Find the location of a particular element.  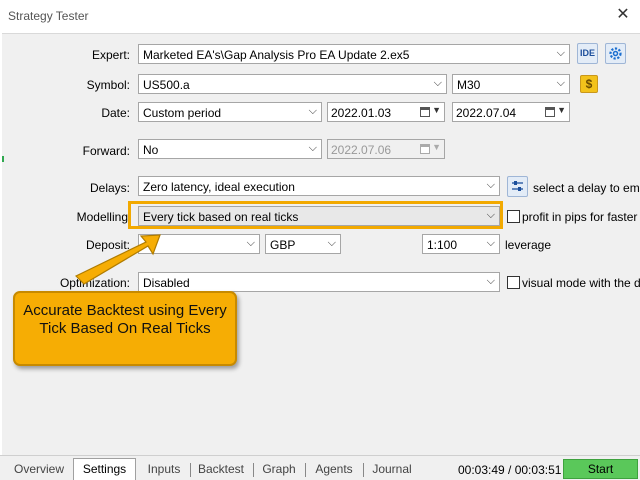

symbol-value: US500.a is located at coordinates (166, 85).